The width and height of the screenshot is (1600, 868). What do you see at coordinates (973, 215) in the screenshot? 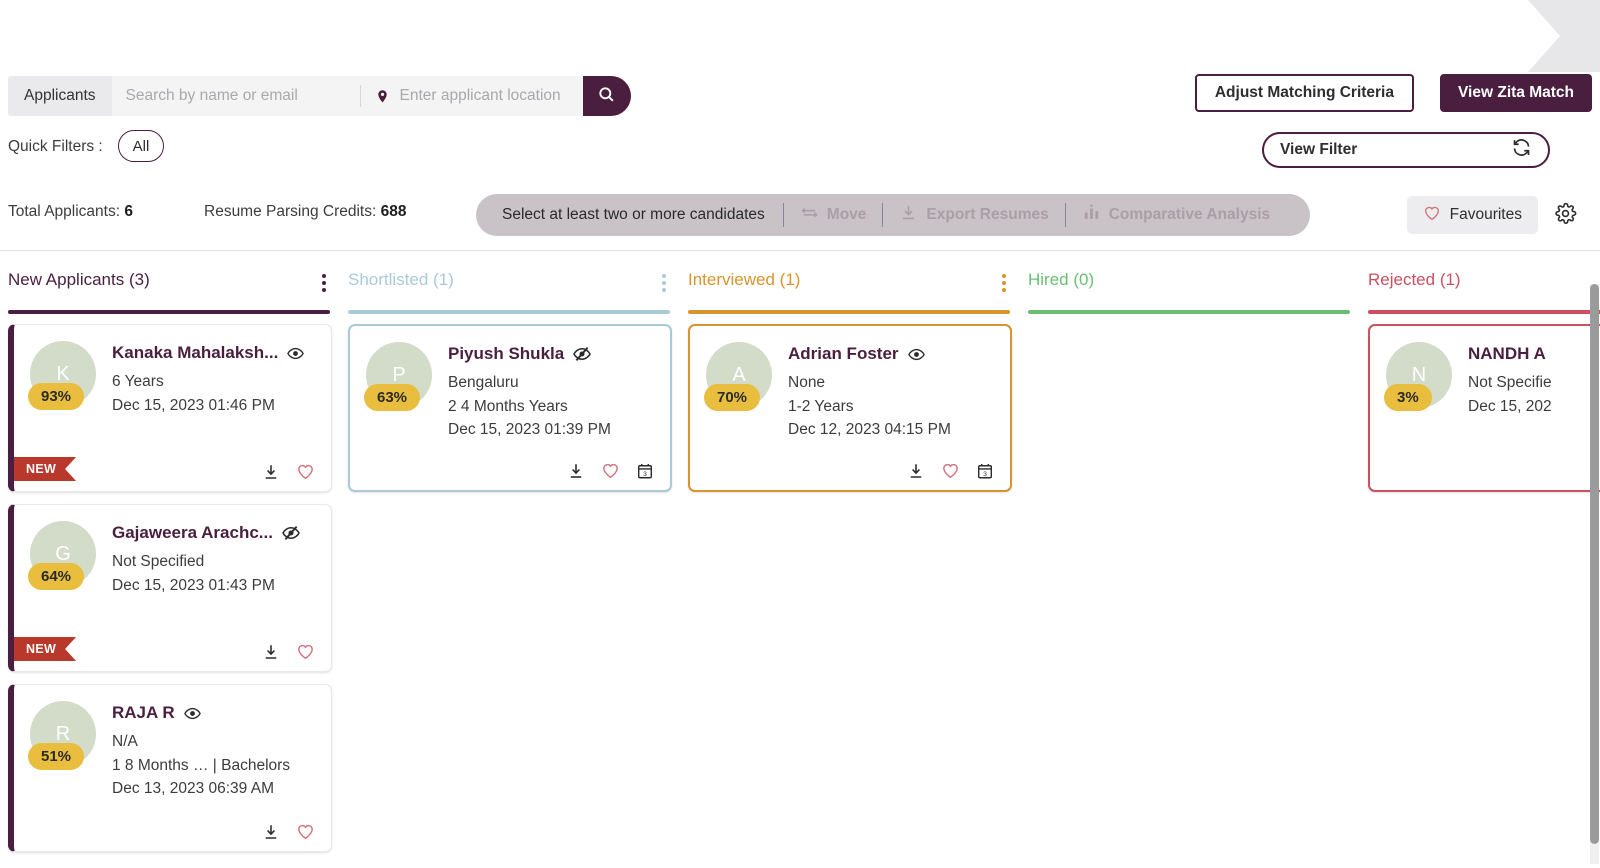
I see `export-resumes-button: Export Resumes` at bounding box center [973, 215].